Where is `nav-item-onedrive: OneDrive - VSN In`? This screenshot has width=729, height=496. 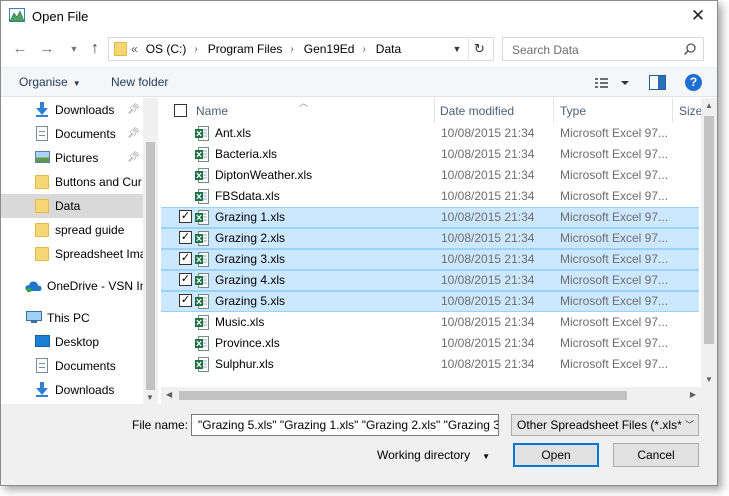 nav-item-onedrive: OneDrive - VSN In is located at coordinates (73, 286).